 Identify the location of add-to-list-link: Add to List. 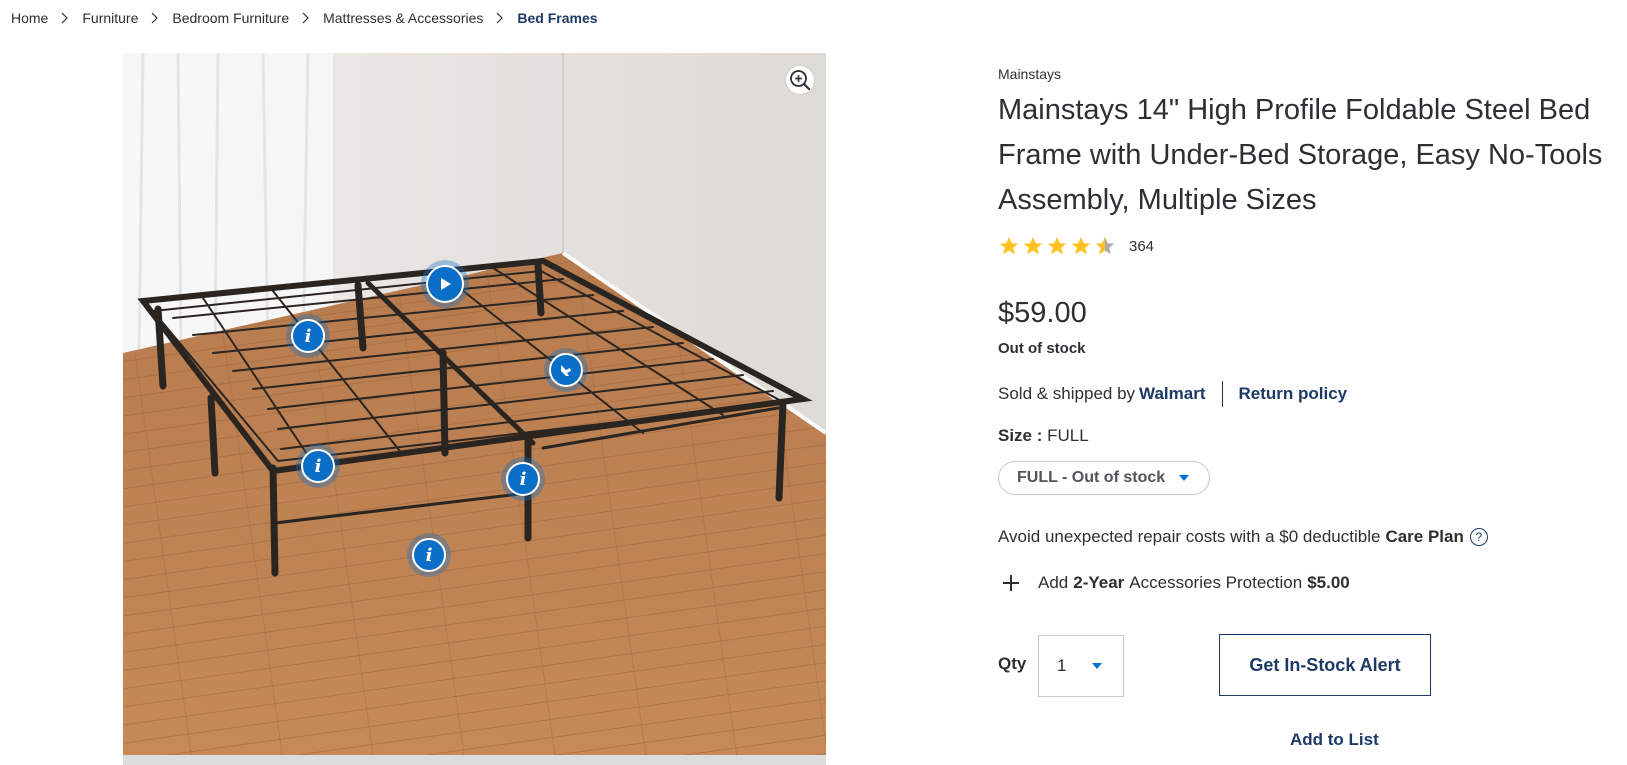
(1334, 740).